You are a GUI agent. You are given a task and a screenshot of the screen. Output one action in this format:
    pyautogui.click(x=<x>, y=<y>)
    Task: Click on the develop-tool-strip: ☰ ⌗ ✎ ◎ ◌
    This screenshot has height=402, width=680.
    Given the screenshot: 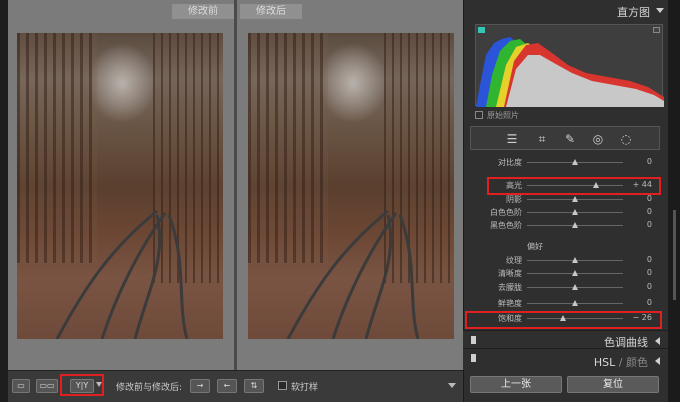 What is the action you would take?
    pyautogui.click(x=565, y=138)
    